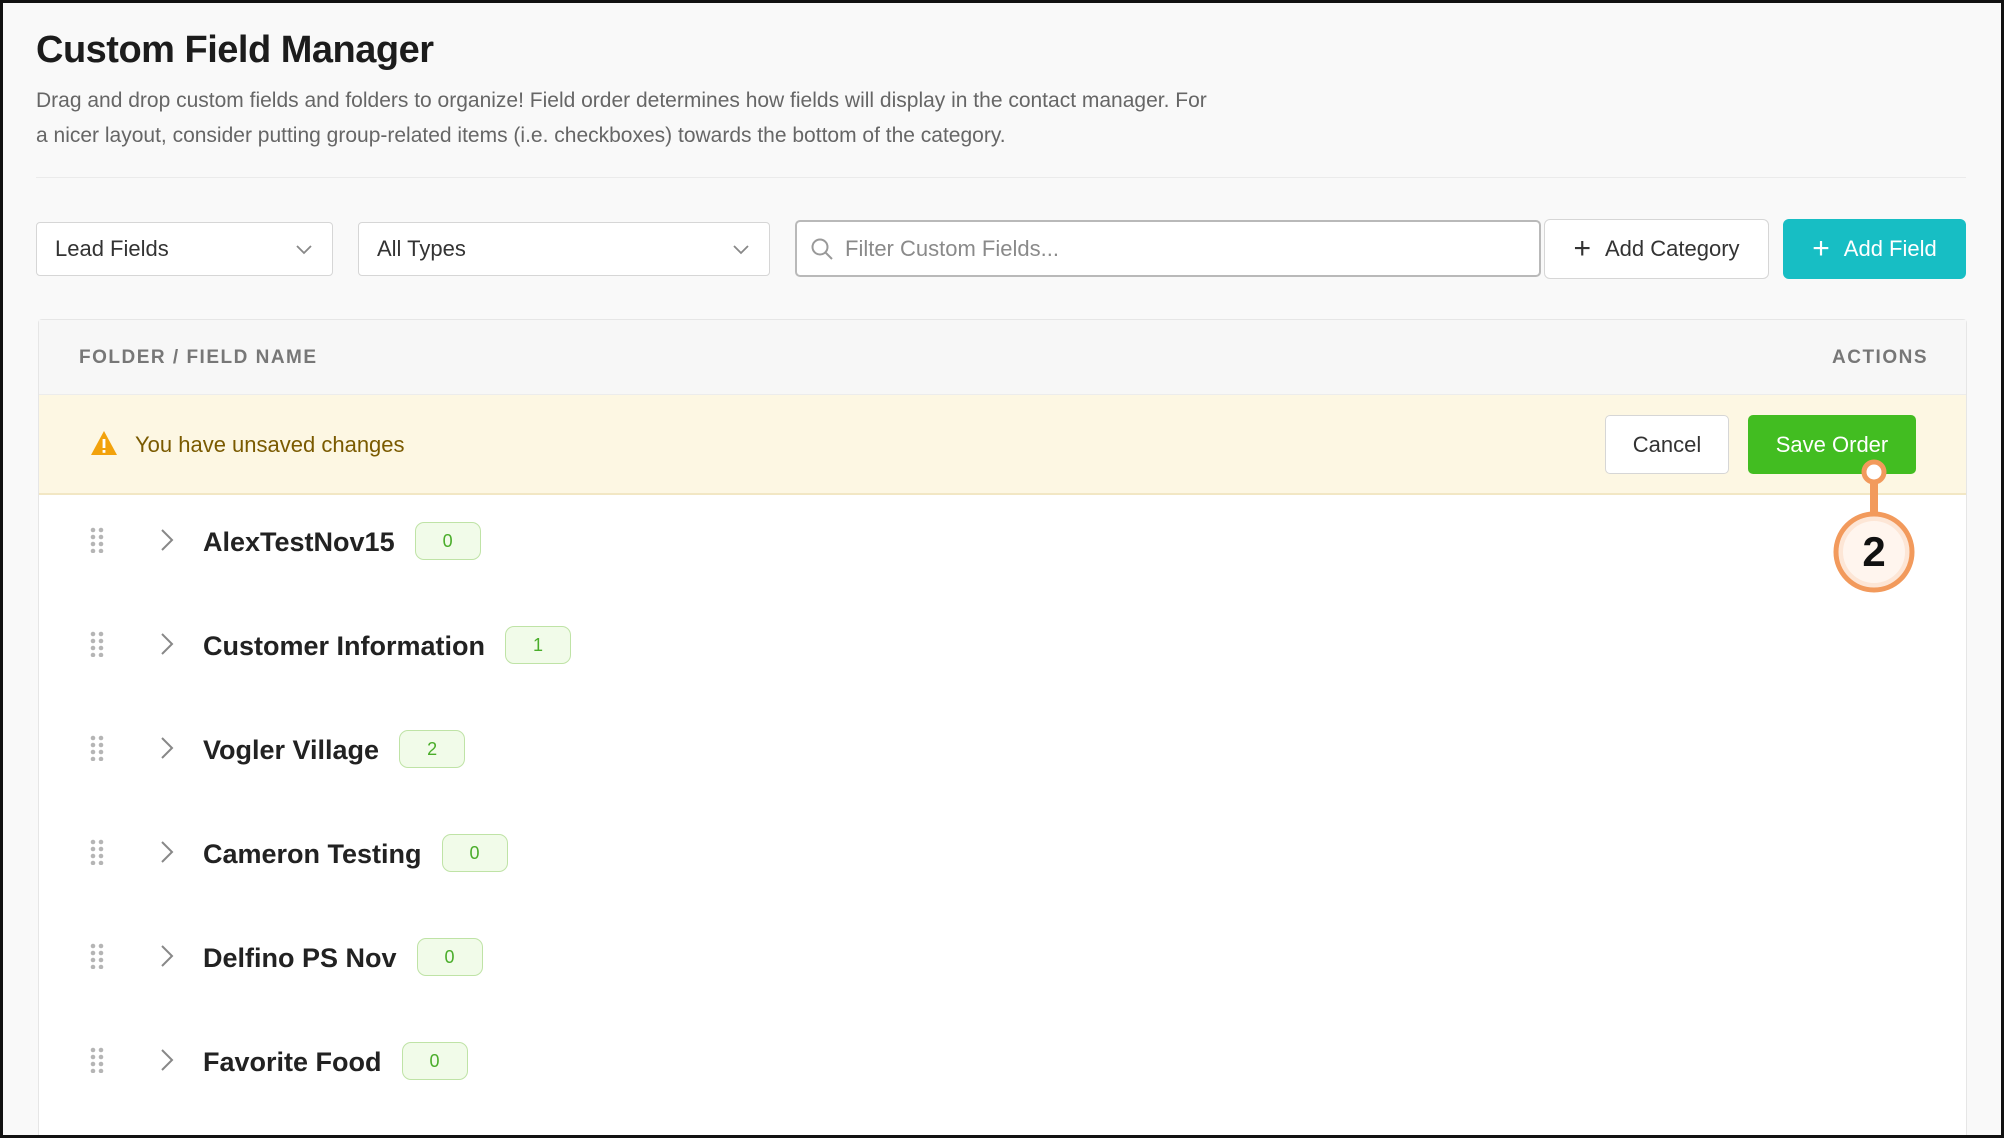 This screenshot has height=1138, width=2004. Describe the element at coordinates (235, 50) in the screenshot. I see `page-title: Custom Field Manager` at that location.